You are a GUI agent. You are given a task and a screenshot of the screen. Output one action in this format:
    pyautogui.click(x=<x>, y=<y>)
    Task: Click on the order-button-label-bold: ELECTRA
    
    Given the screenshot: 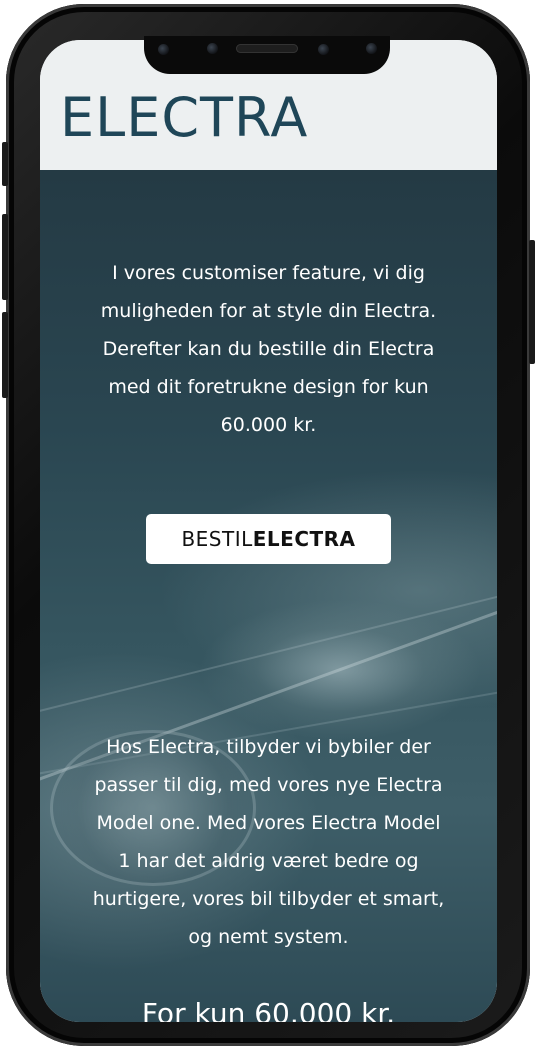 What is the action you would take?
    pyautogui.click(x=304, y=539)
    